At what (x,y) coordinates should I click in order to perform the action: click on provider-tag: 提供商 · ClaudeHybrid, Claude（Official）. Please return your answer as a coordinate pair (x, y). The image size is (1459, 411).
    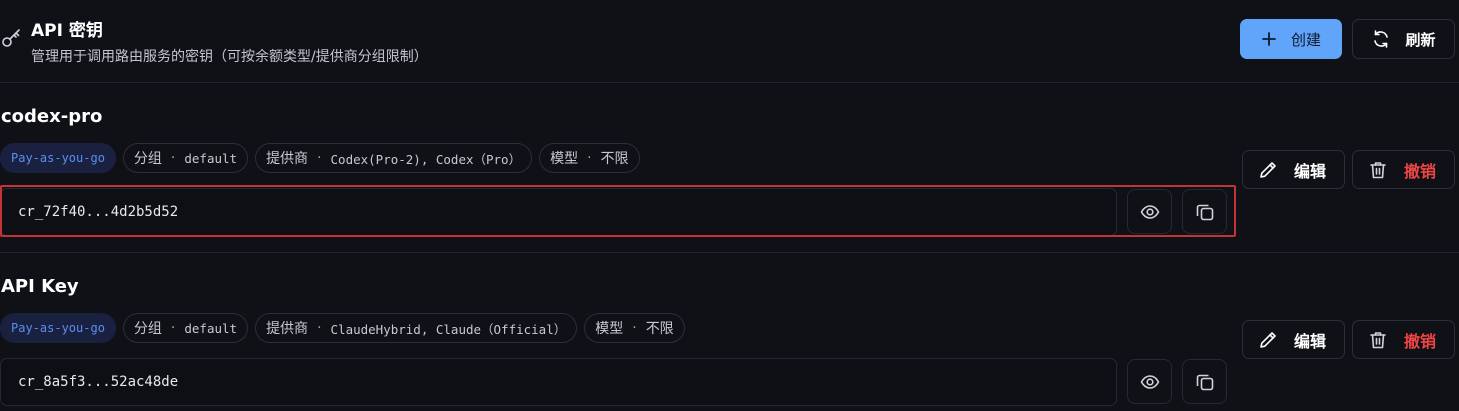
    Looking at the image, I should click on (416, 328).